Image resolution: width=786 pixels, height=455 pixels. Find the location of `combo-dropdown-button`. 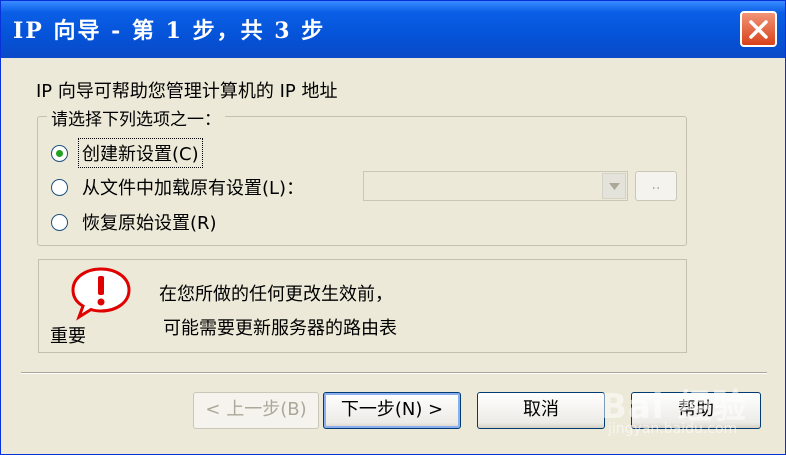

combo-dropdown-button is located at coordinates (614, 186).